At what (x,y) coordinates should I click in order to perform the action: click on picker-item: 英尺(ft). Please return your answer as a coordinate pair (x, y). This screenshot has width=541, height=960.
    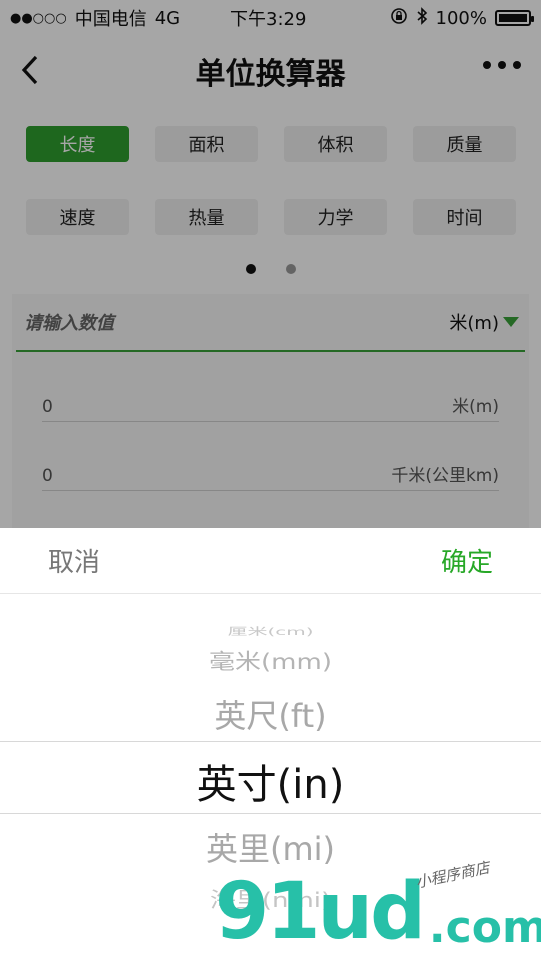
    Looking at the image, I should click on (270, 714).